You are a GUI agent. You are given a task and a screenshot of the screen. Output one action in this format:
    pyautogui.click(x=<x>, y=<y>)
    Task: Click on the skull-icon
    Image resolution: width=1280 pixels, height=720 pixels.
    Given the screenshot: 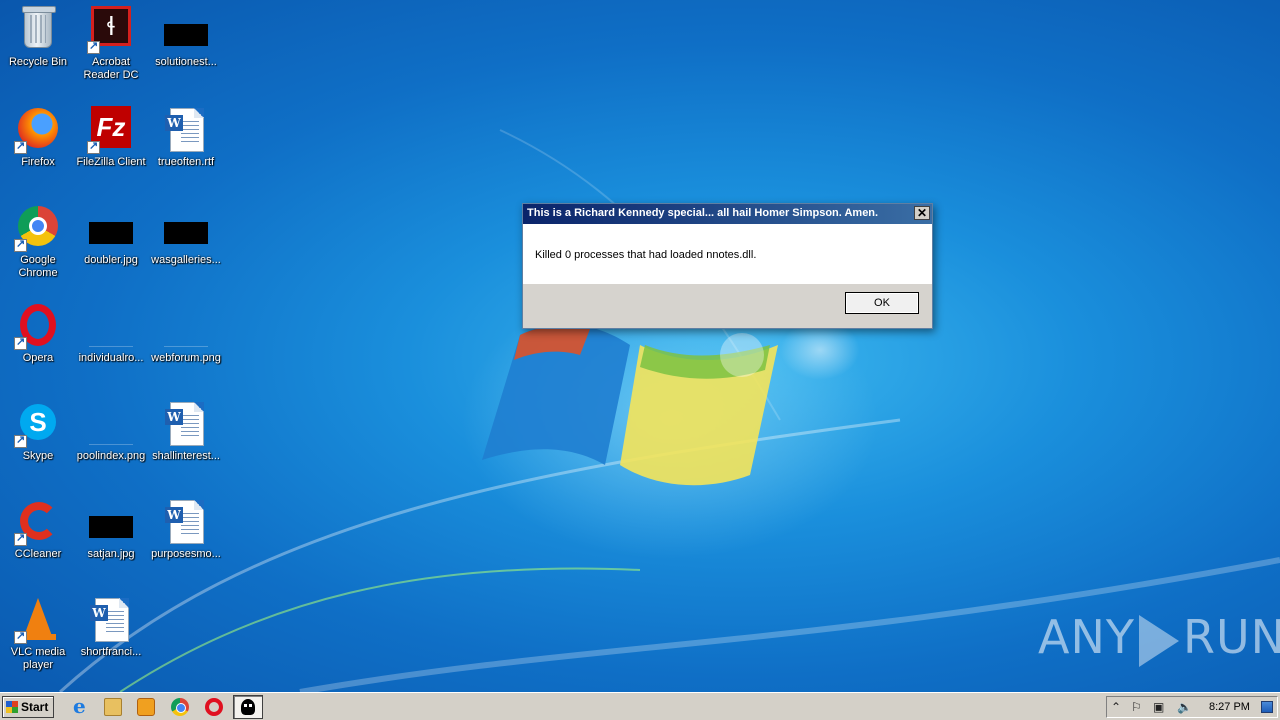 What is the action you would take?
    pyautogui.click(x=248, y=707)
    